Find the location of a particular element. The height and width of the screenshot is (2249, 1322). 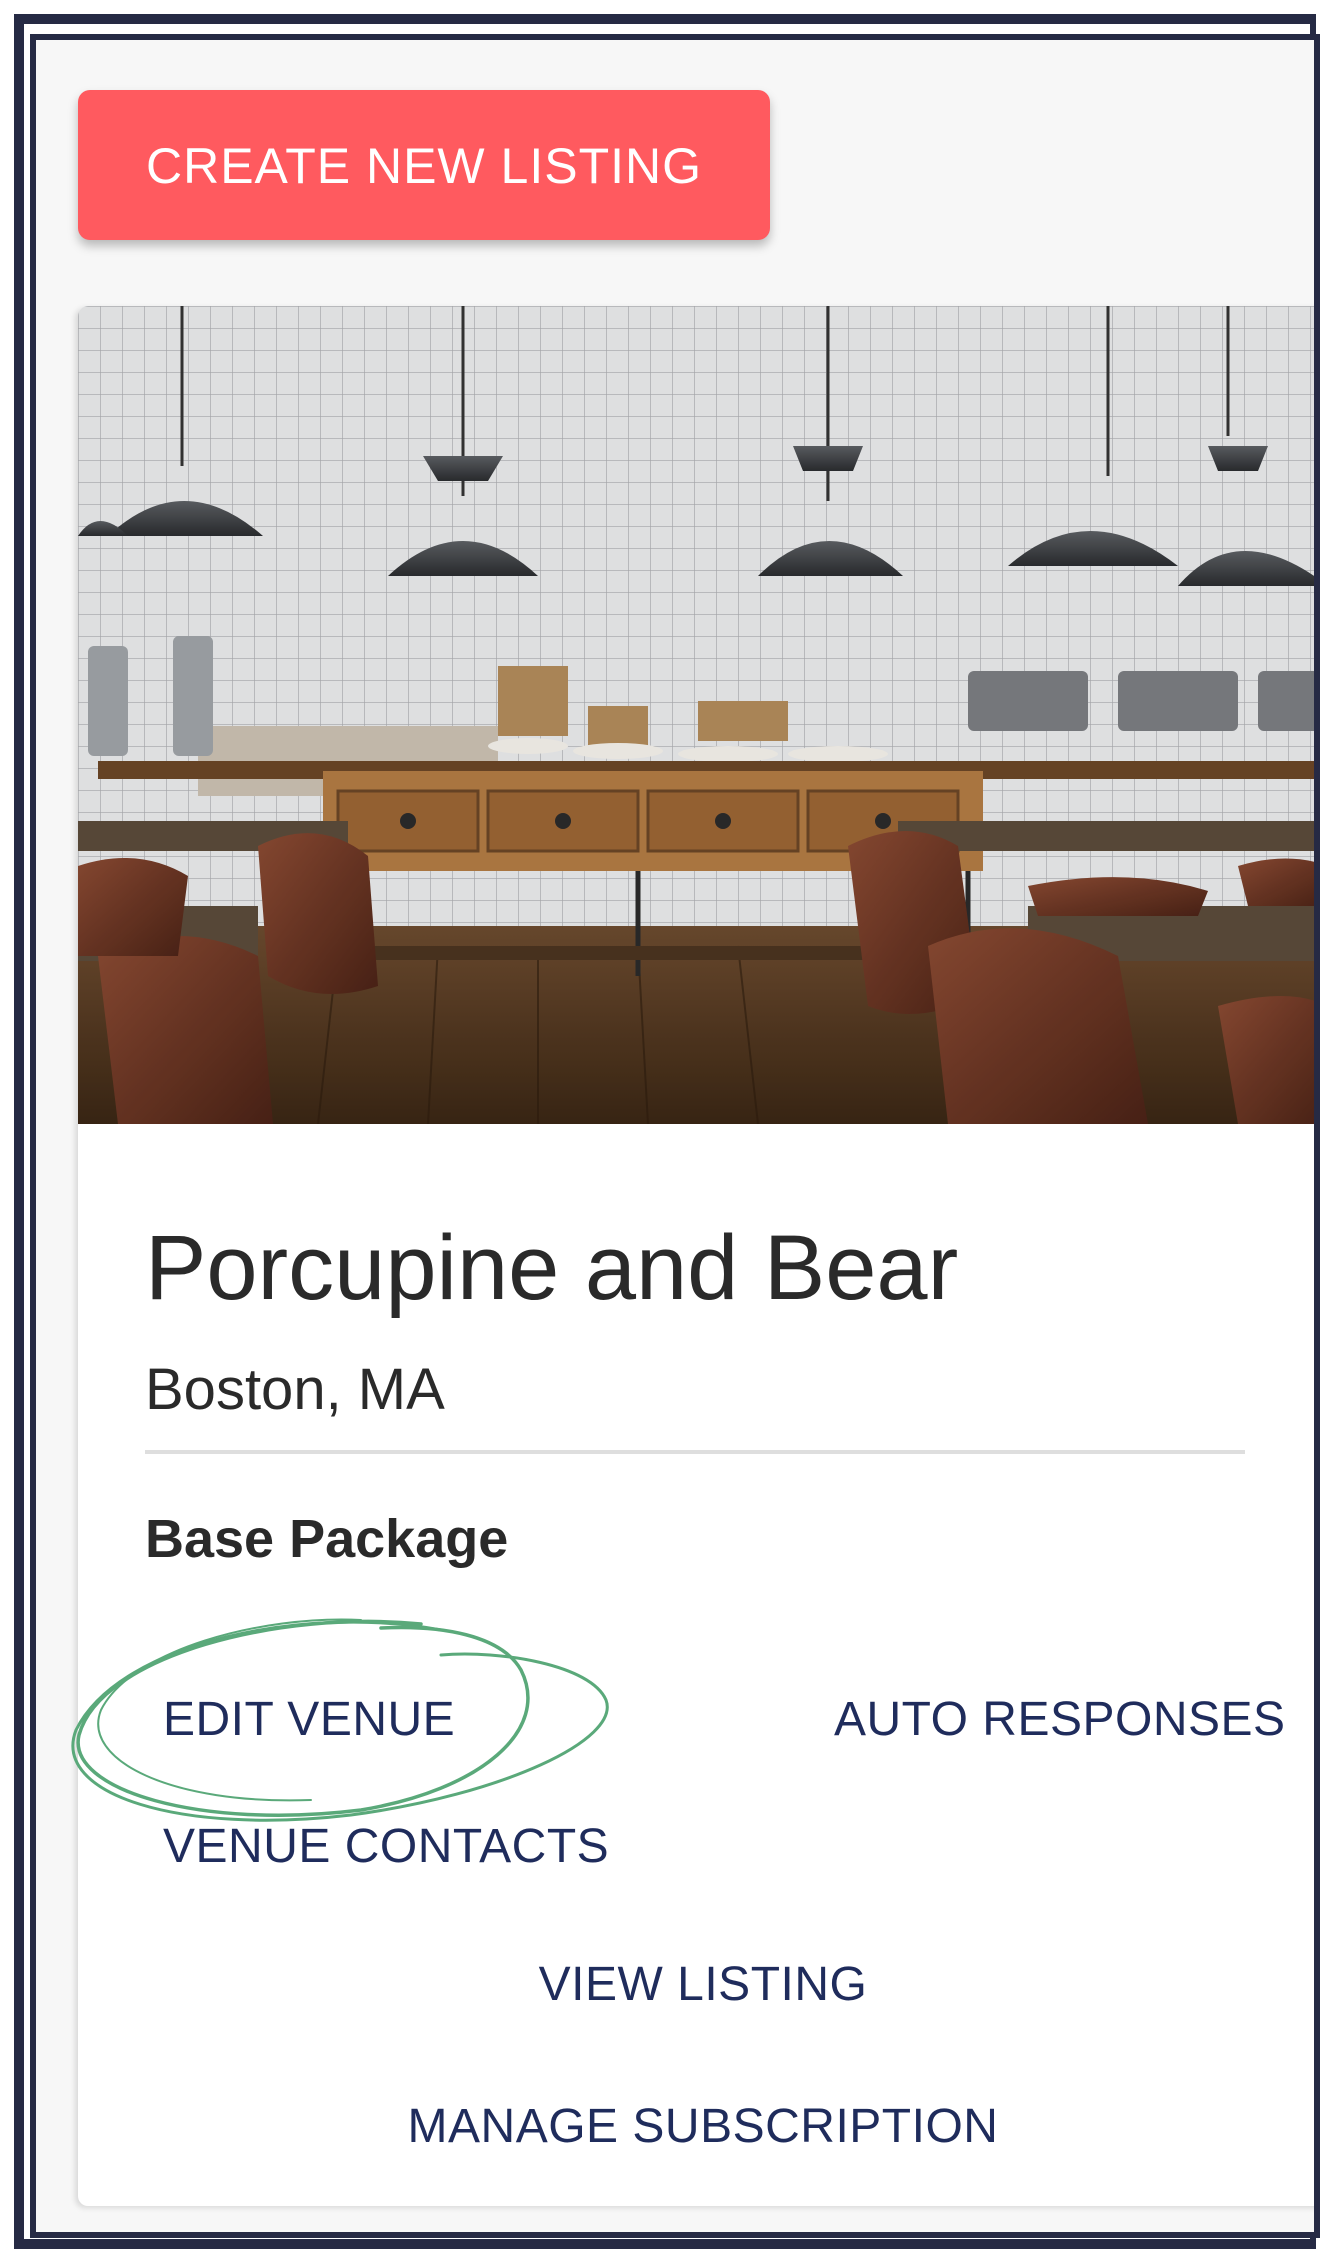

auto-responses-link: AUTO RESPONSES is located at coordinates (1060, 1719).